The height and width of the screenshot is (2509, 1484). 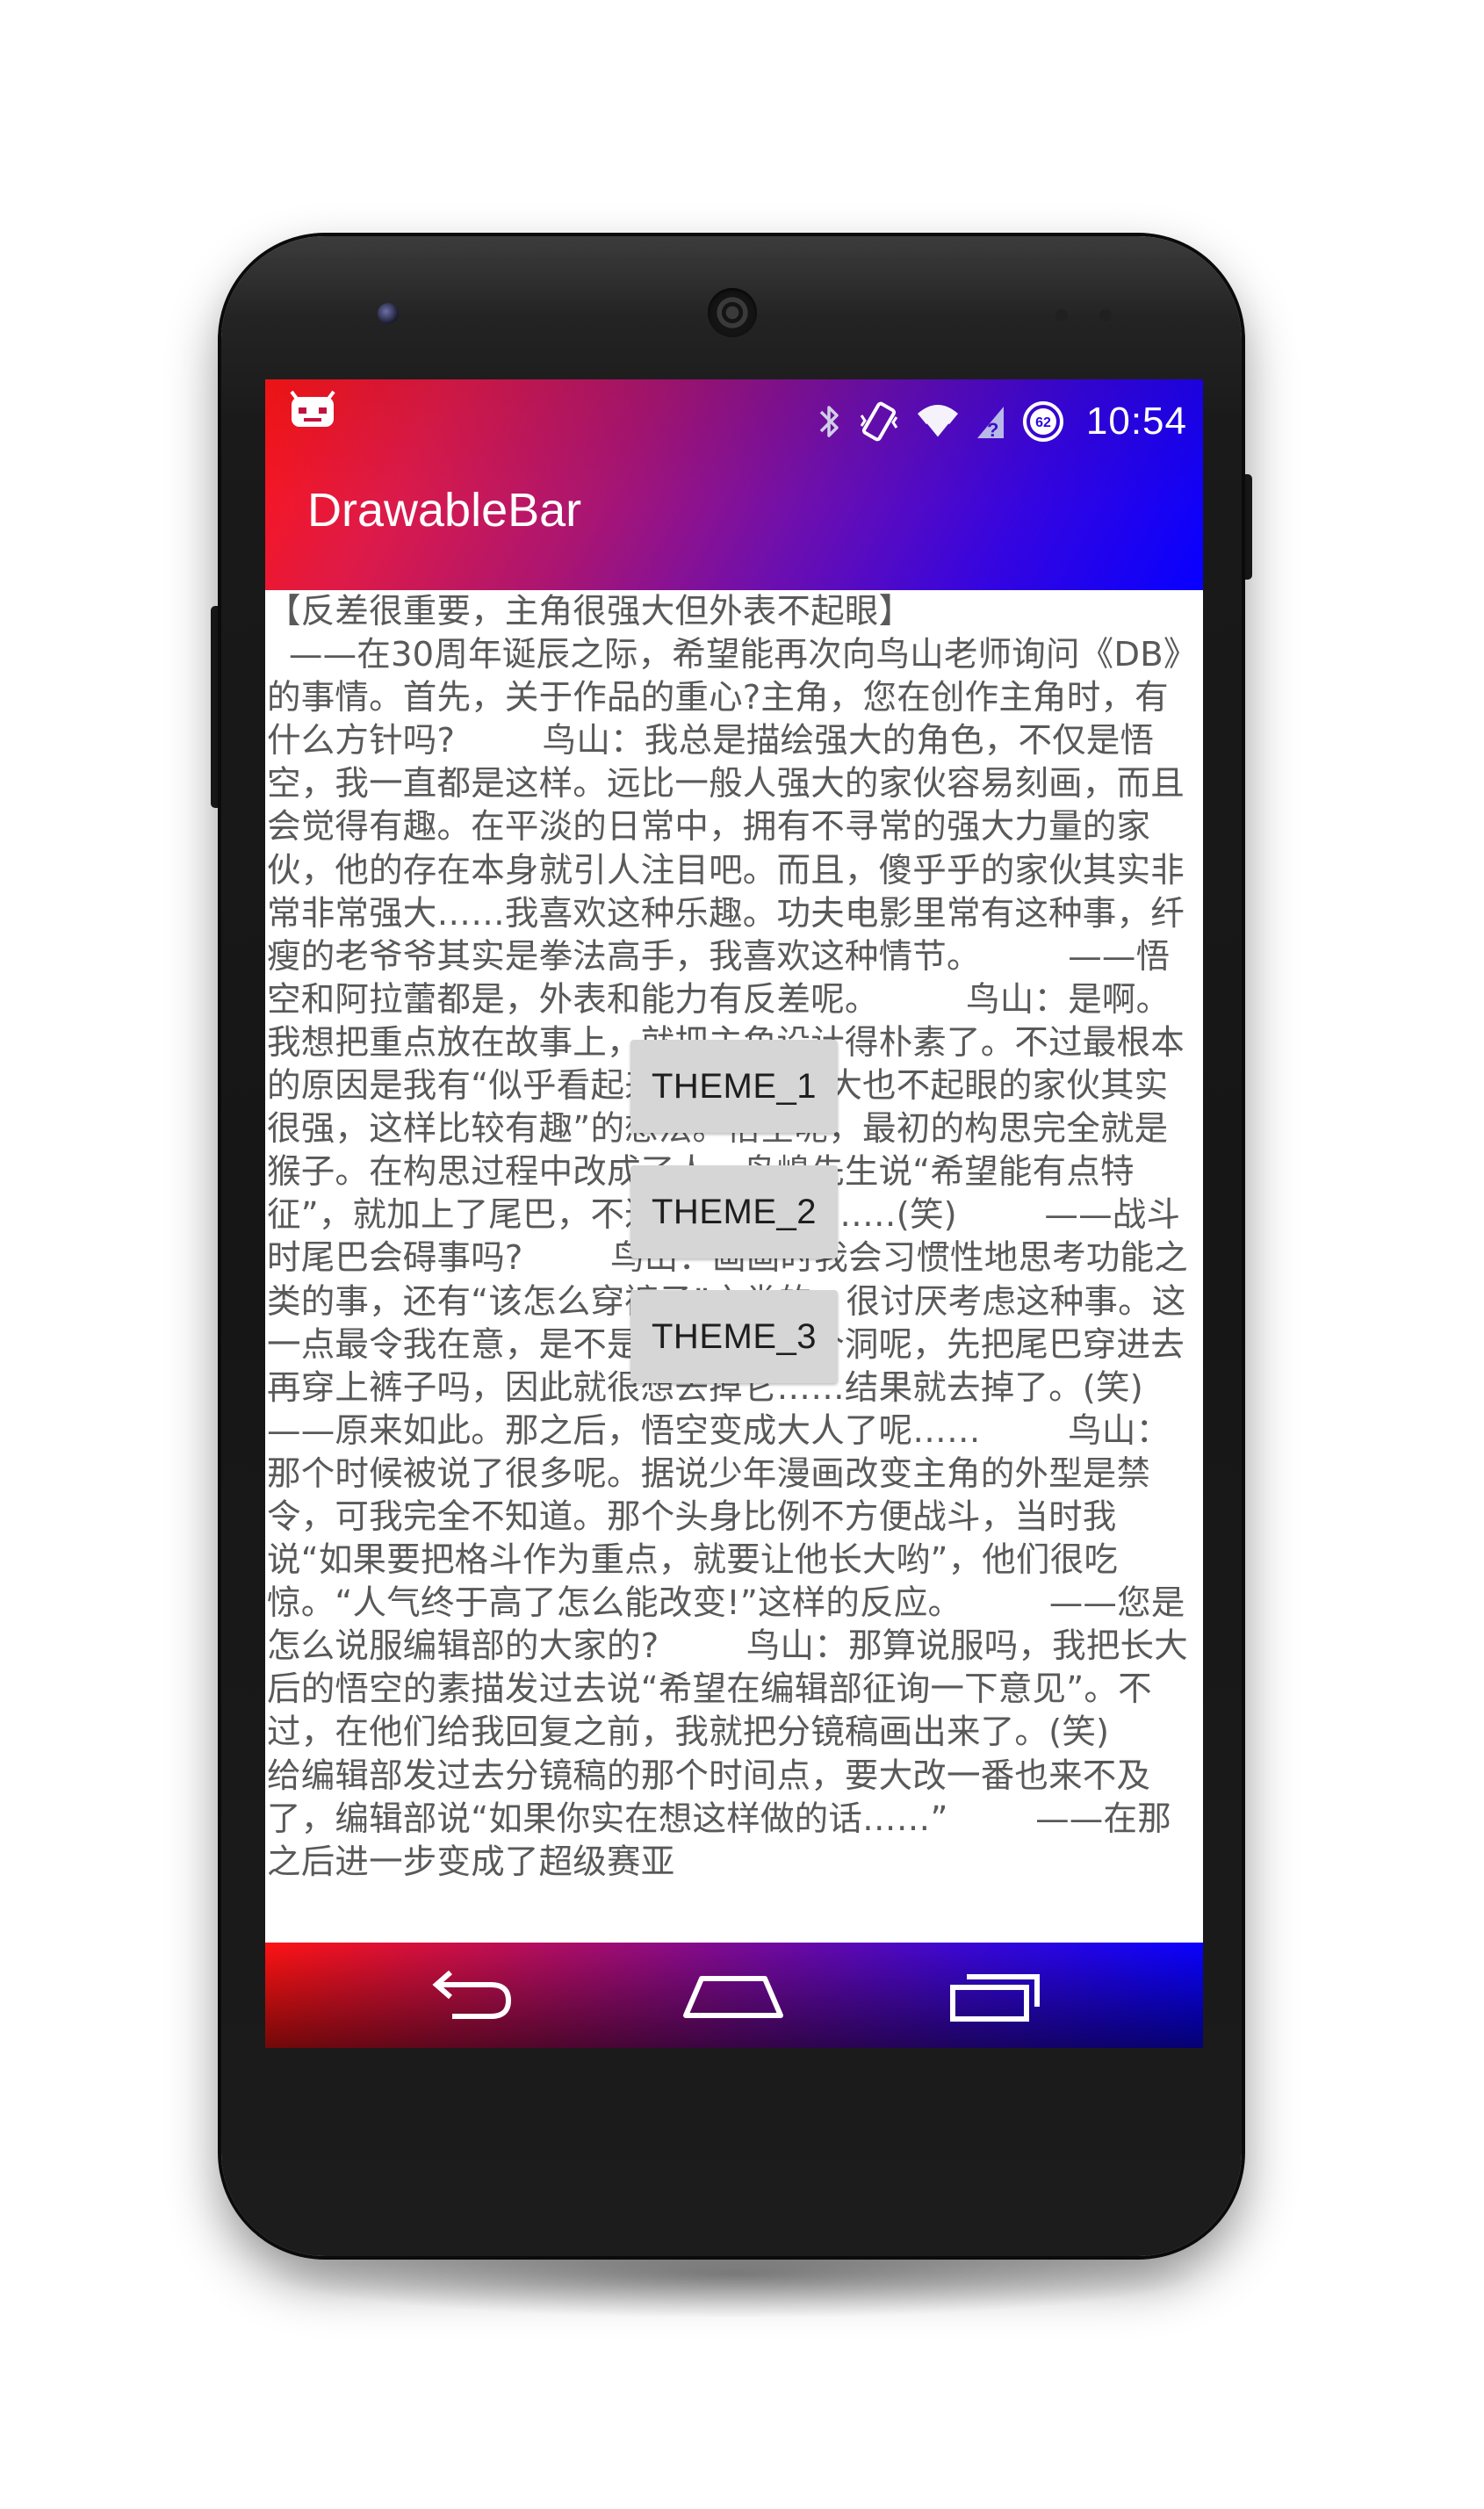 I want to click on front-camera, so click(x=388, y=313).